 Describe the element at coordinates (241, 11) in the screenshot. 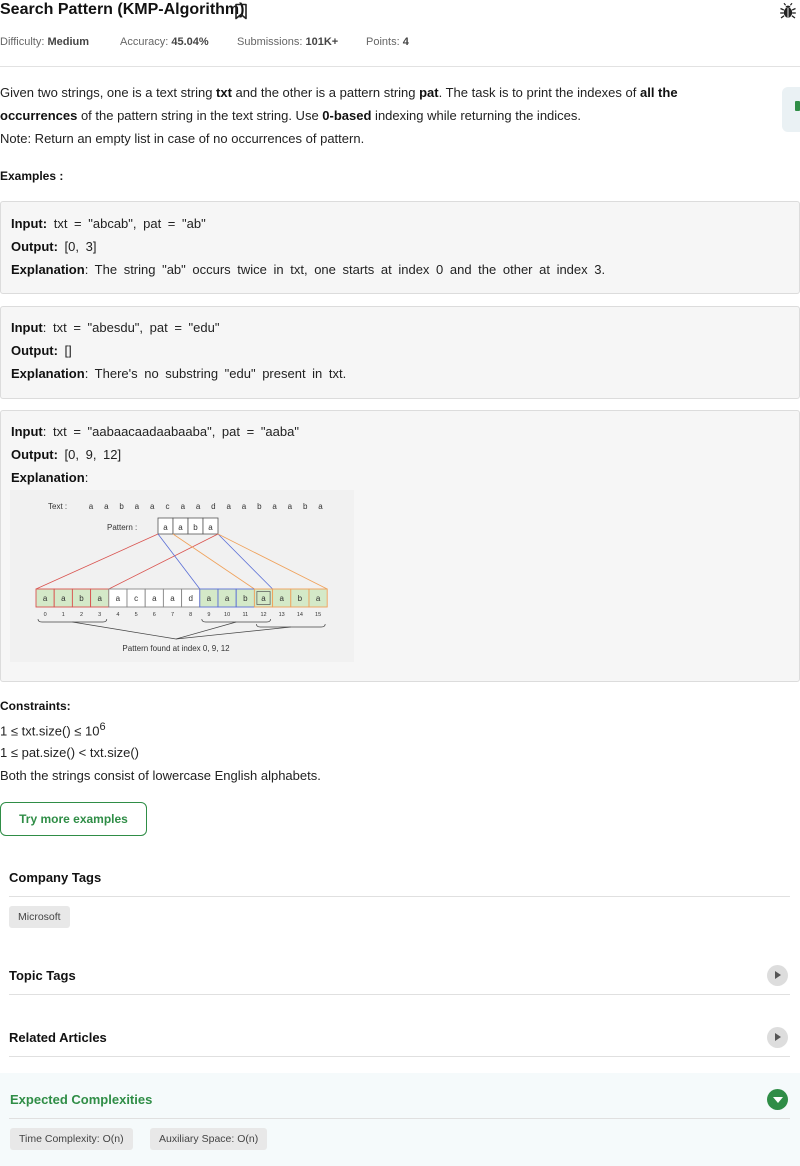

I see `bookmark-icon` at that location.